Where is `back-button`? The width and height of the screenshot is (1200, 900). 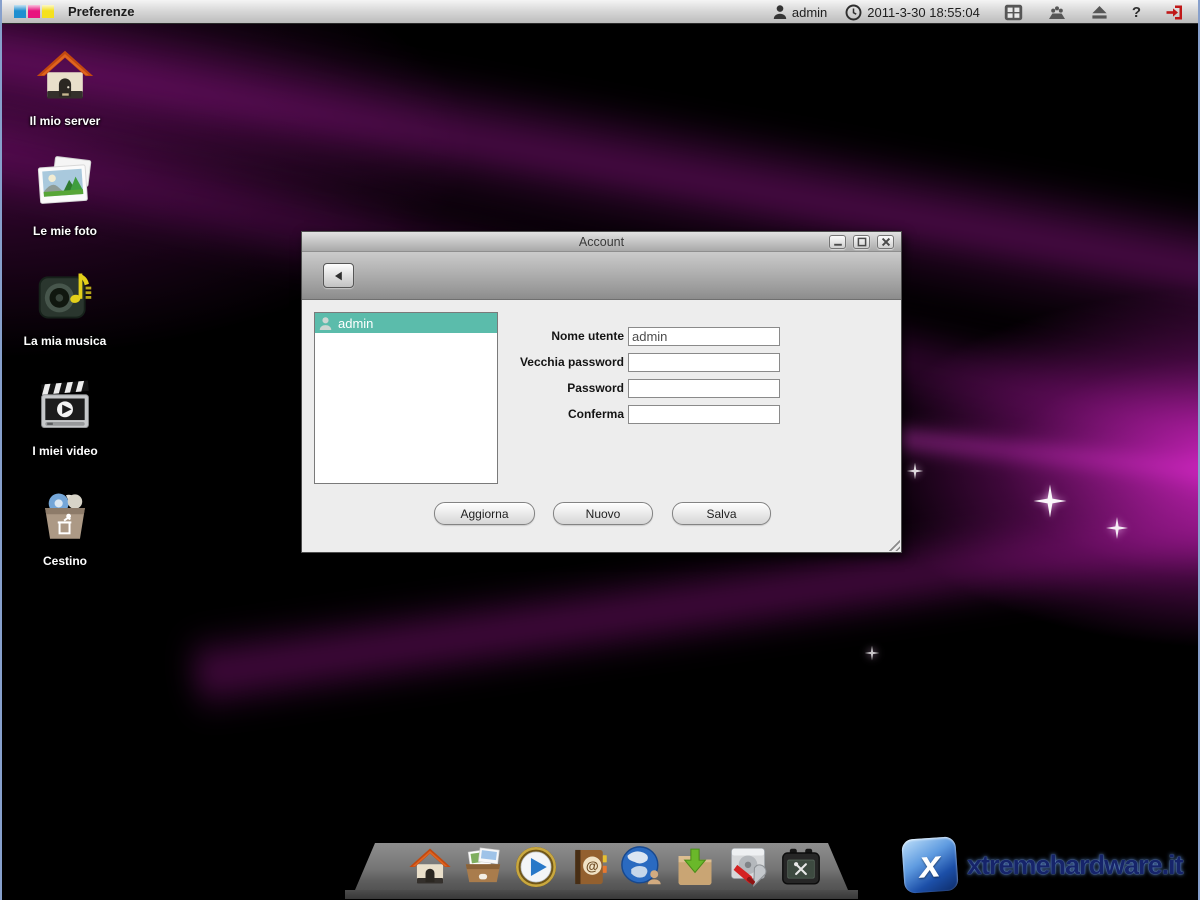 back-button is located at coordinates (338, 275).